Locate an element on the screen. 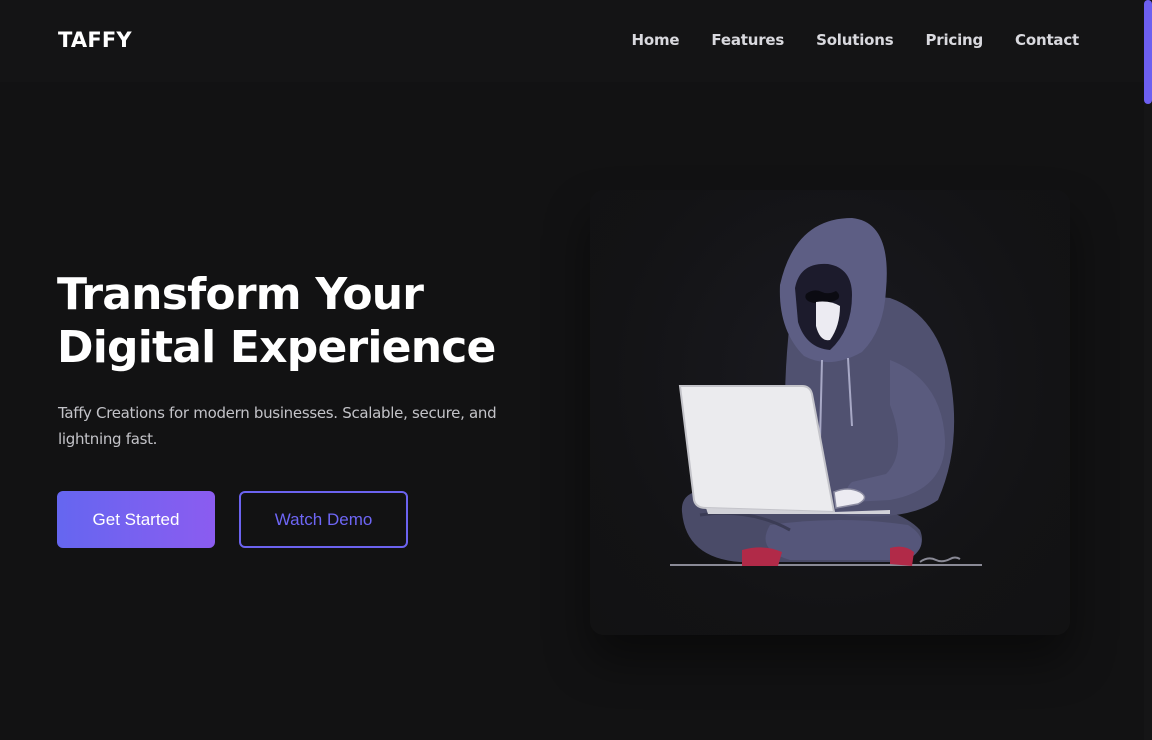  nav-pricing: Pricing is located at coordinates (954, 40).